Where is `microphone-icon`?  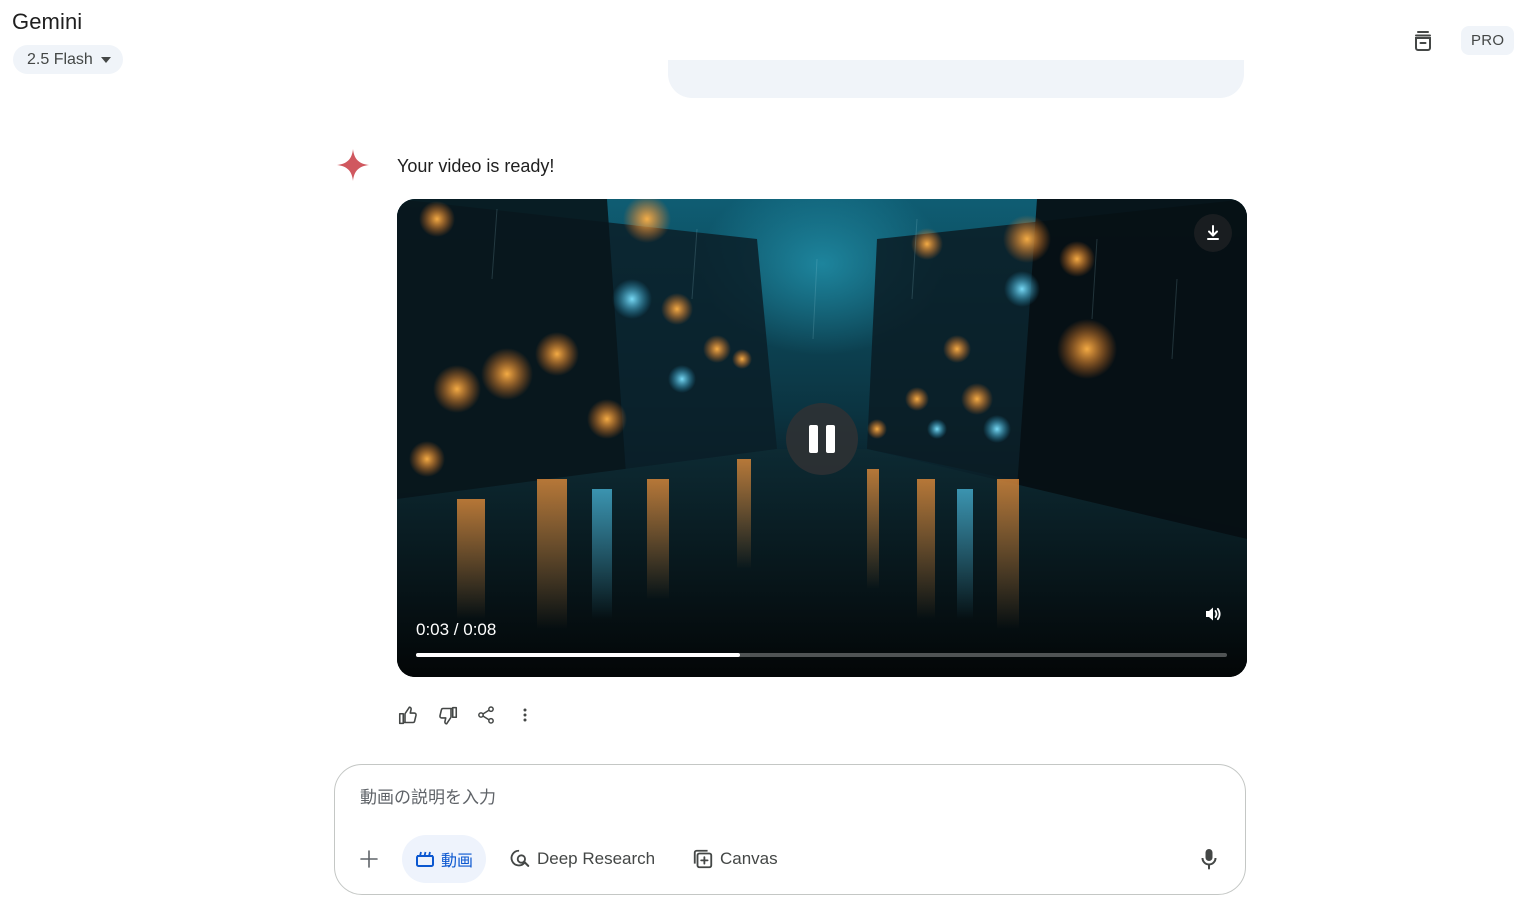 microphone-icon is located at coordinates (1209, 859).